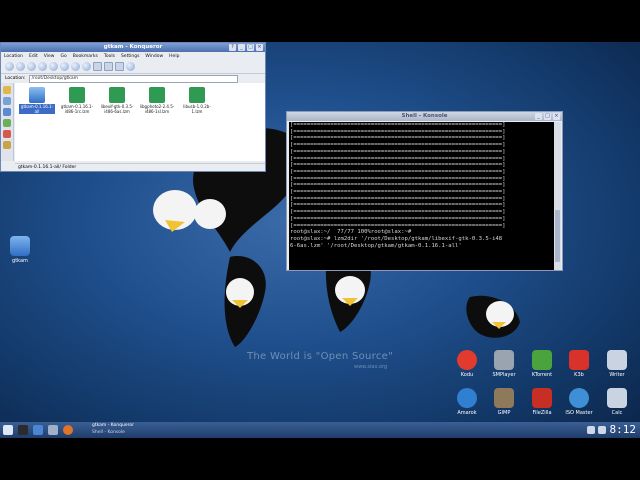 The image size is (640, 480). Describe the element at coordinates (579, 375) in the screenshot. I see `app-label: K3b` at that location.